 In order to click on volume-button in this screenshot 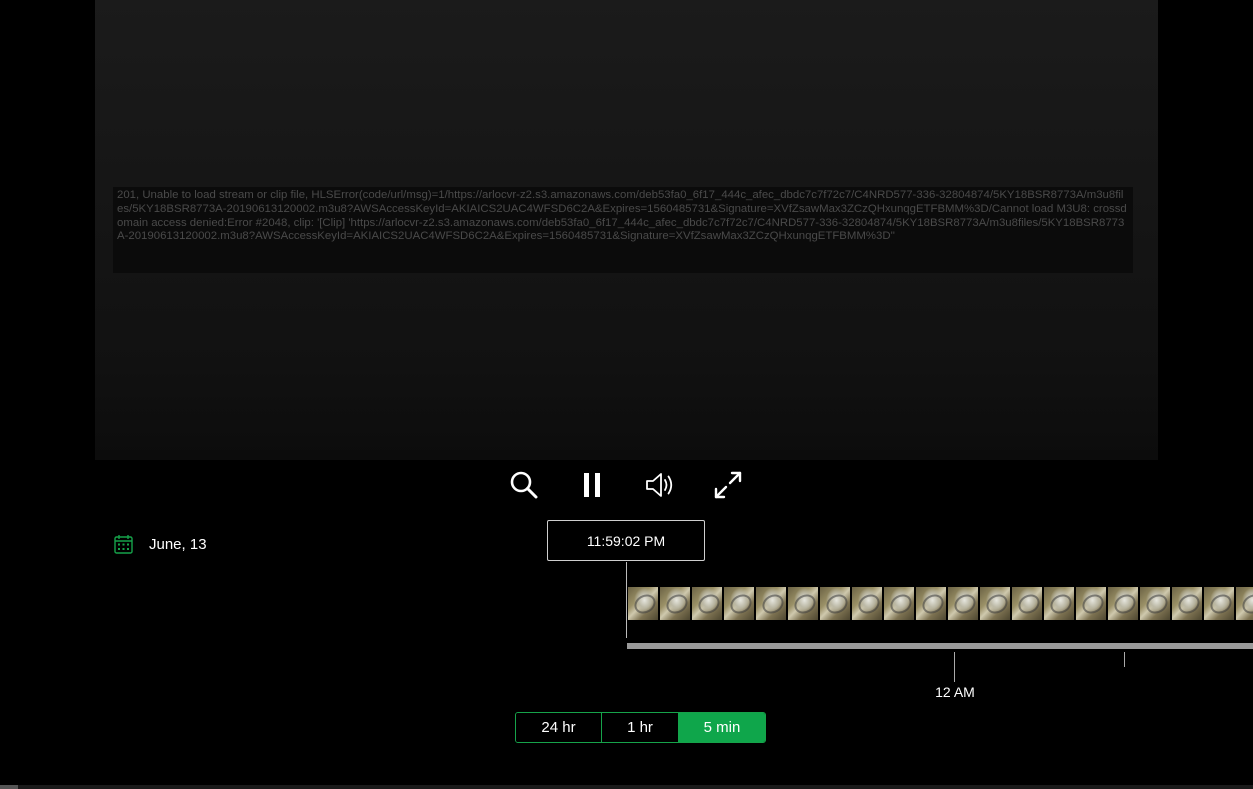, I will do `click(660, 485)`.